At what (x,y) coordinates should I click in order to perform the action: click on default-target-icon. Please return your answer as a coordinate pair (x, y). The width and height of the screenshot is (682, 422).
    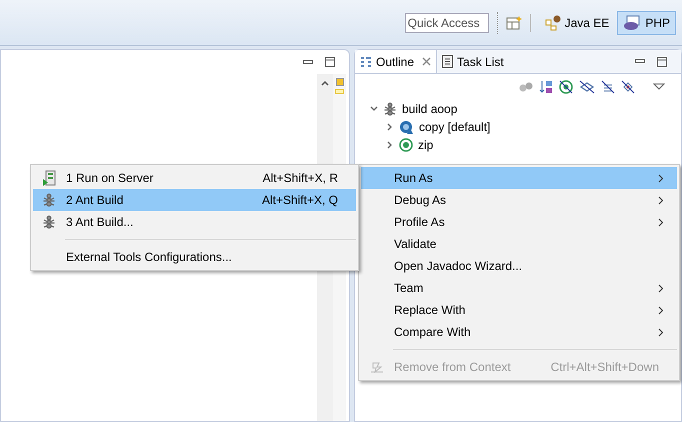
    Looking at the image, I should click on (406, 127).